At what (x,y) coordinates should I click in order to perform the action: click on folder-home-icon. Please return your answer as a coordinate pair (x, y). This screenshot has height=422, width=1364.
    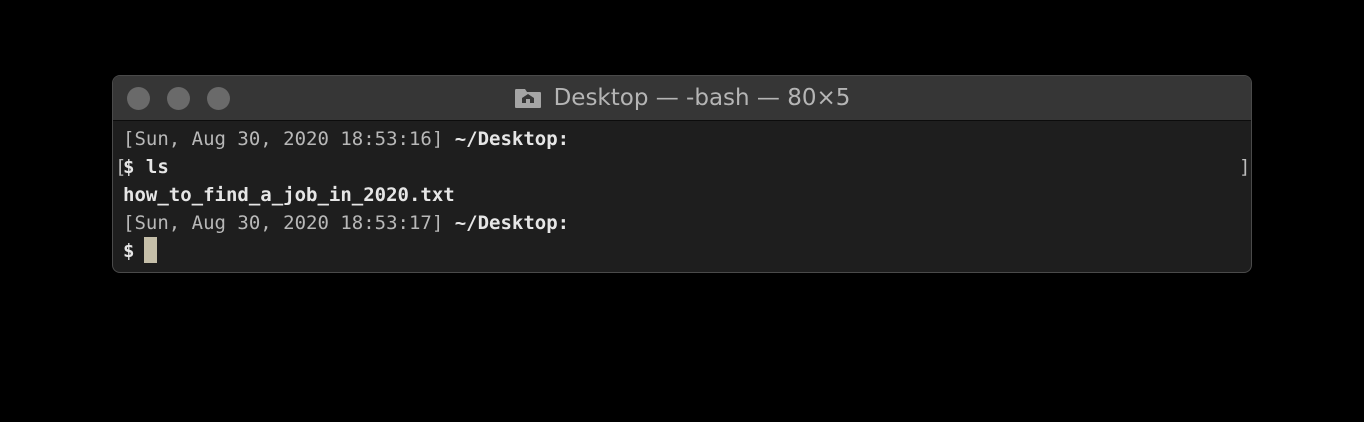
    Looking at the image, I should click on (527, 98).